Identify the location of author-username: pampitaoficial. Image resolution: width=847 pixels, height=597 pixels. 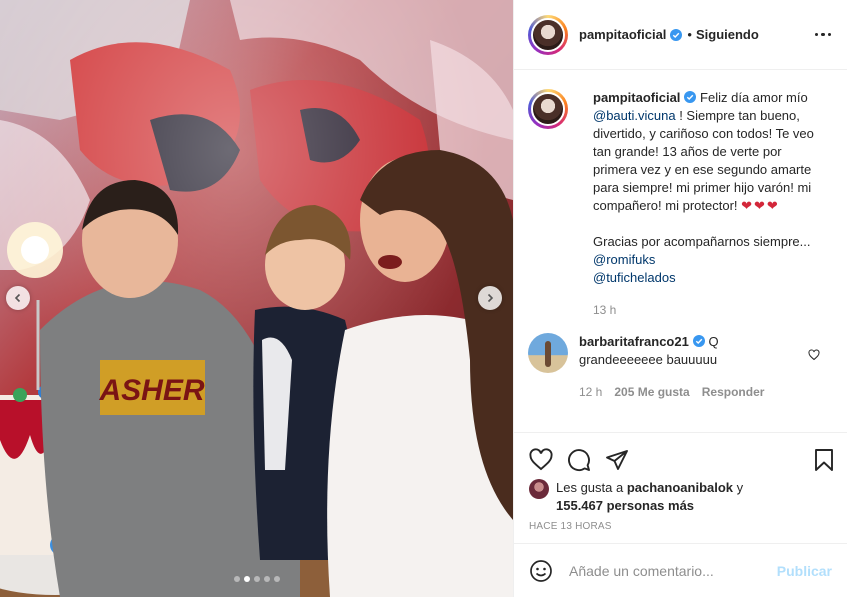
(622, 34).